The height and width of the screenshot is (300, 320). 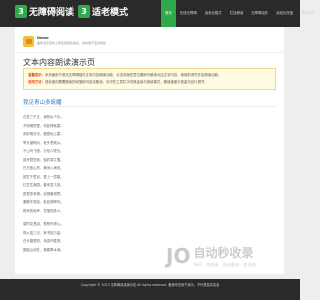 I want to click on brand-logo-elderly: 3 适老模式, so click(x=103, y=11).